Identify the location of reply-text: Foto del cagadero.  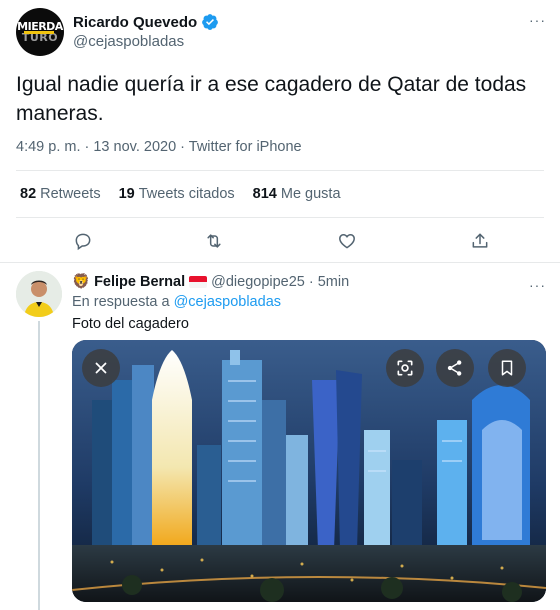
(130, 324).